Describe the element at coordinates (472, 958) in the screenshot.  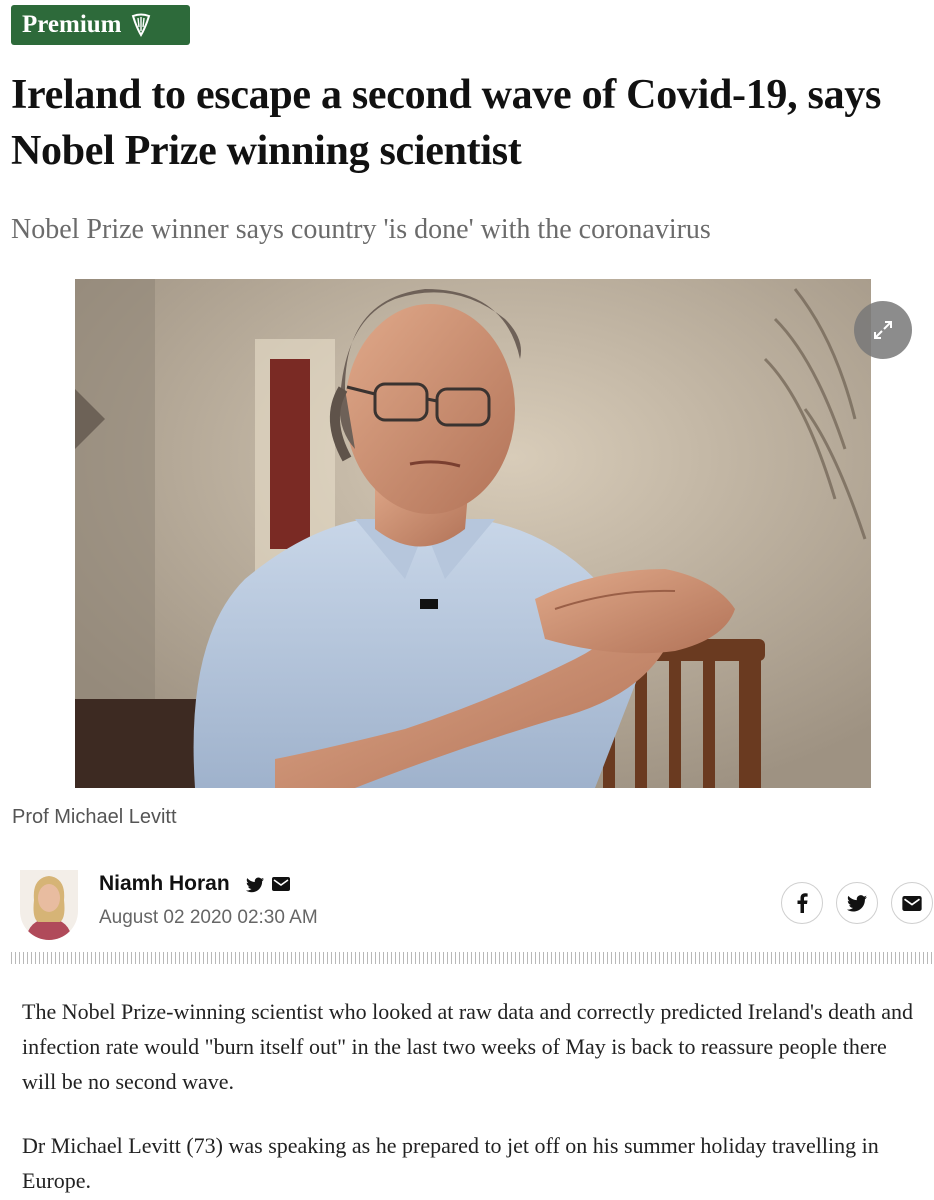
I see `section-divider` at that location.